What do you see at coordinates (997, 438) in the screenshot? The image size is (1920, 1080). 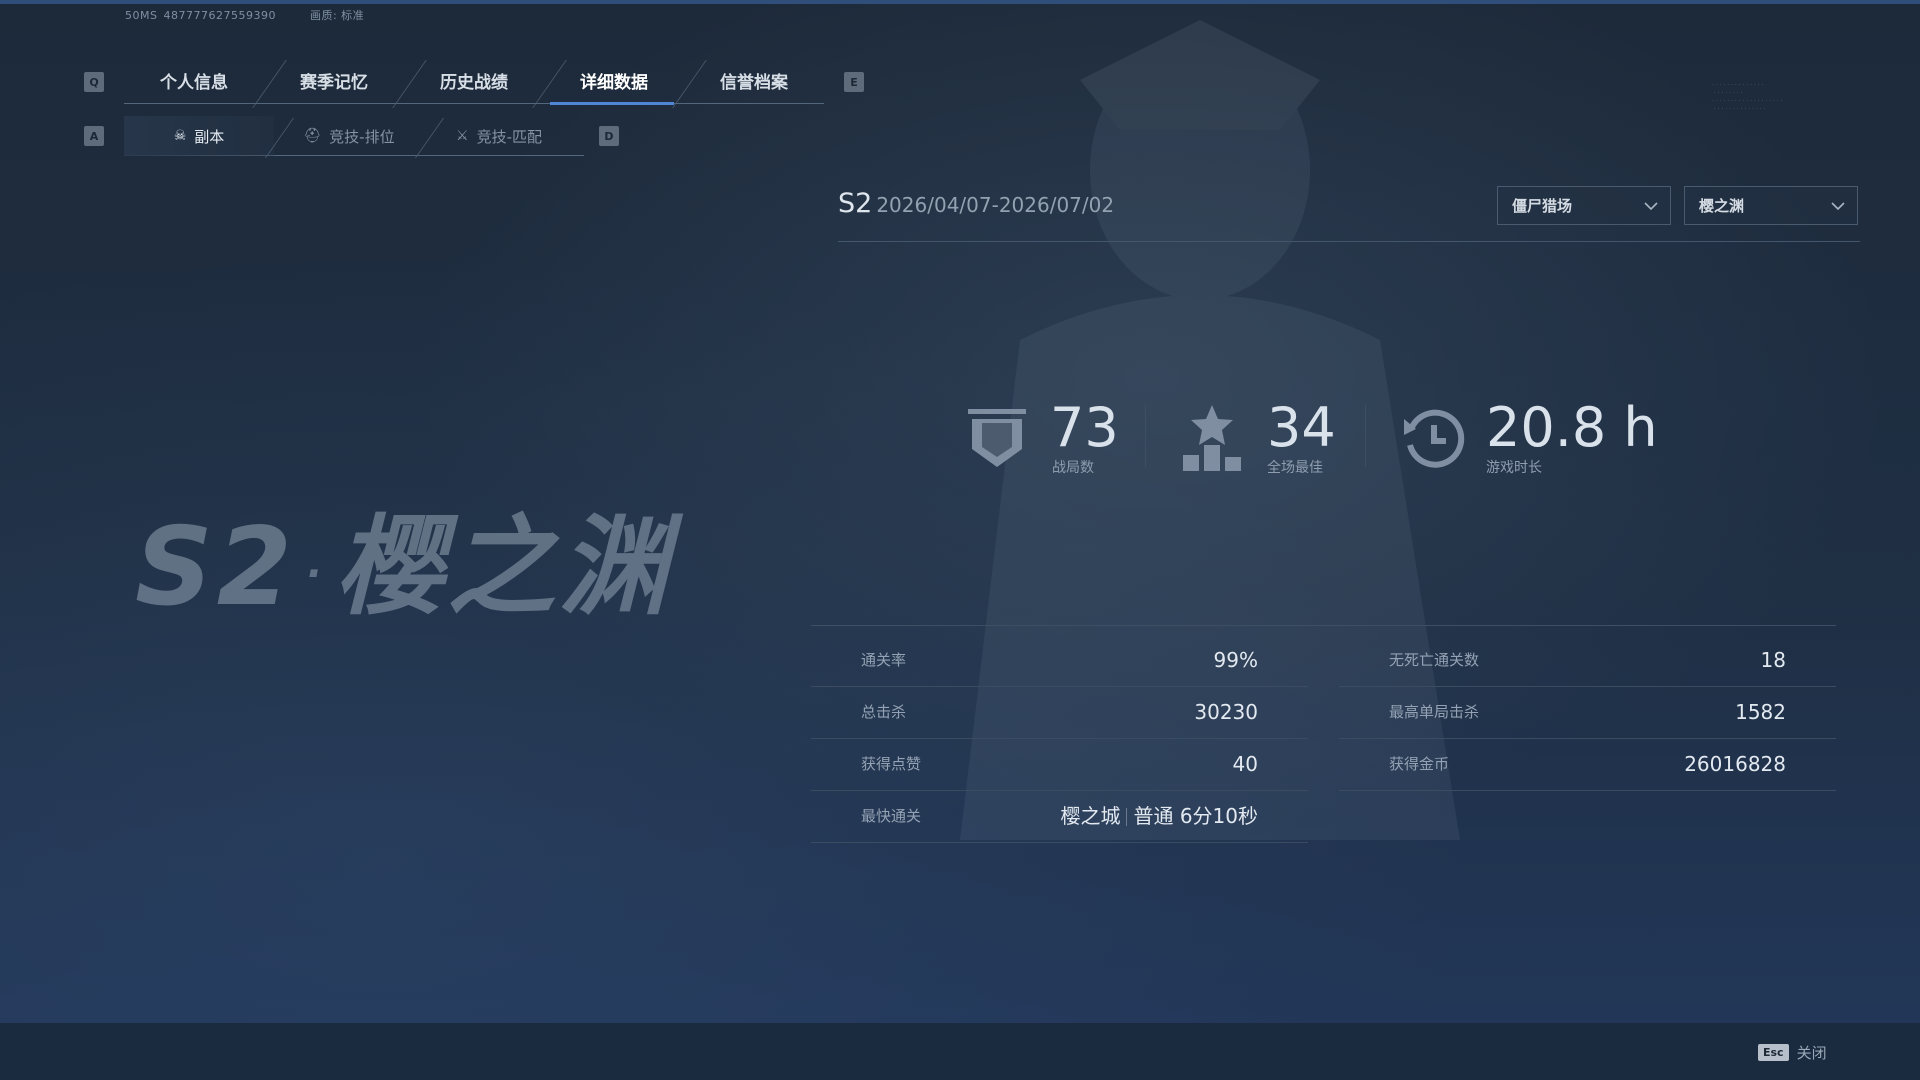 I see `shield-icon` at bounding box center [997, 438].